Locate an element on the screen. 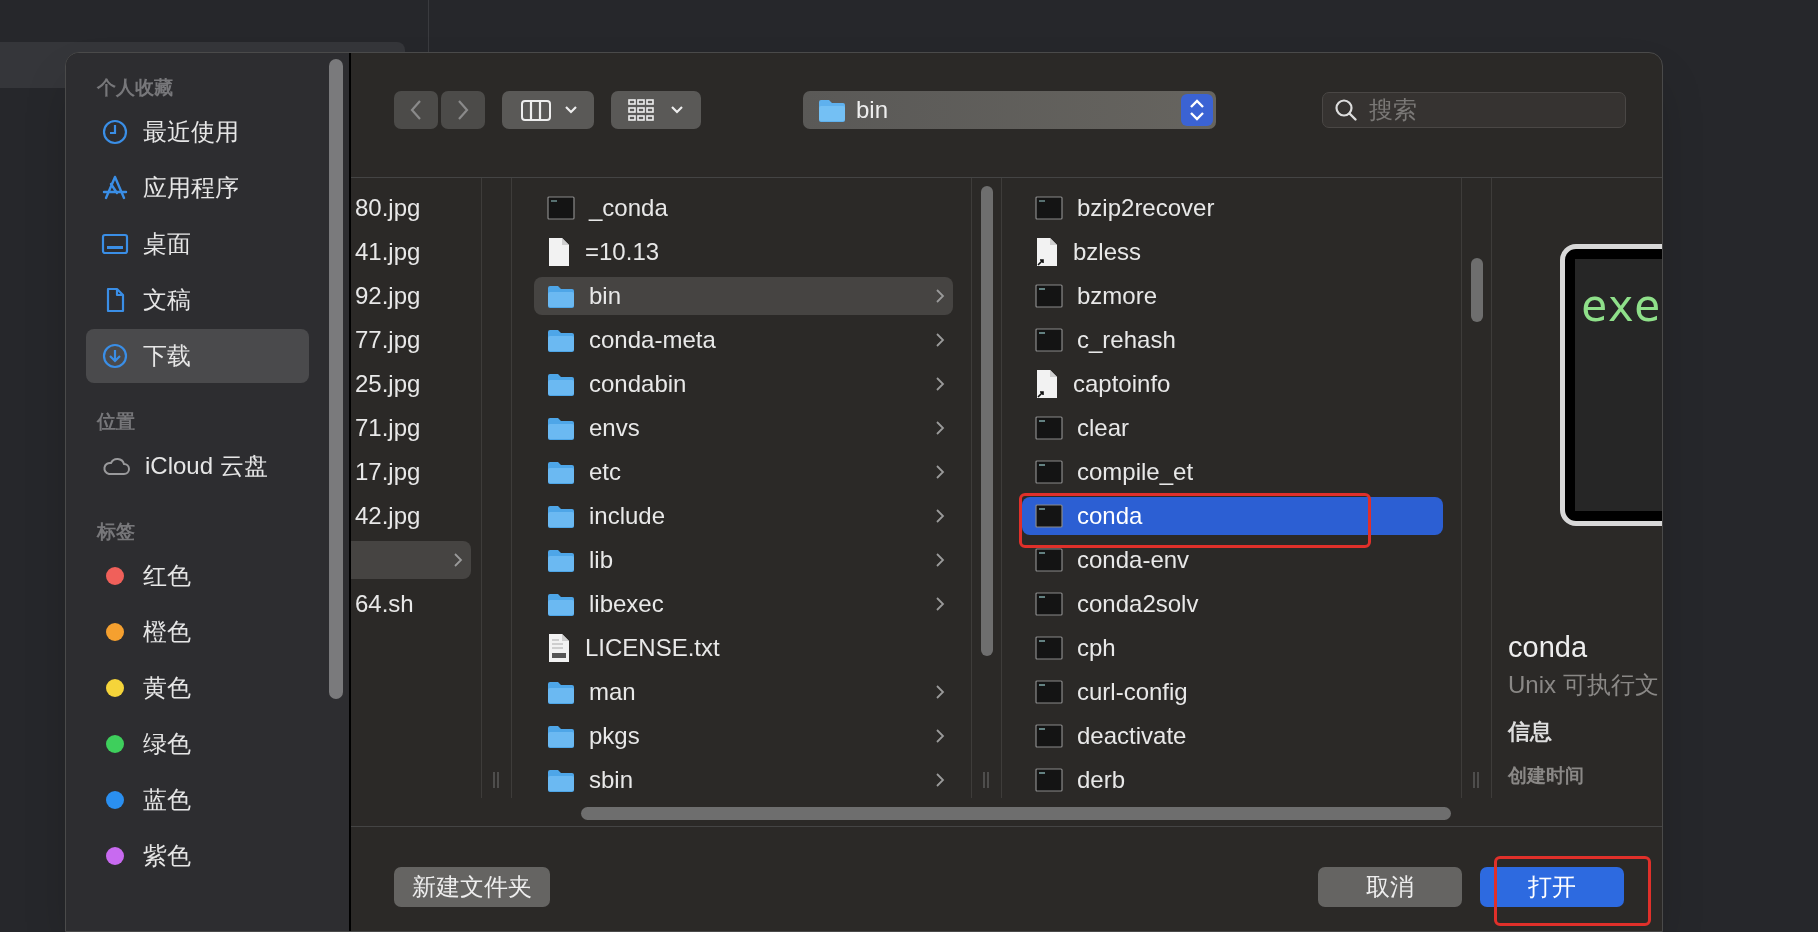 The height and width of the screenshot is (932, 1818). file-row: LICENSE.txt is located at coordinates (743, 648).